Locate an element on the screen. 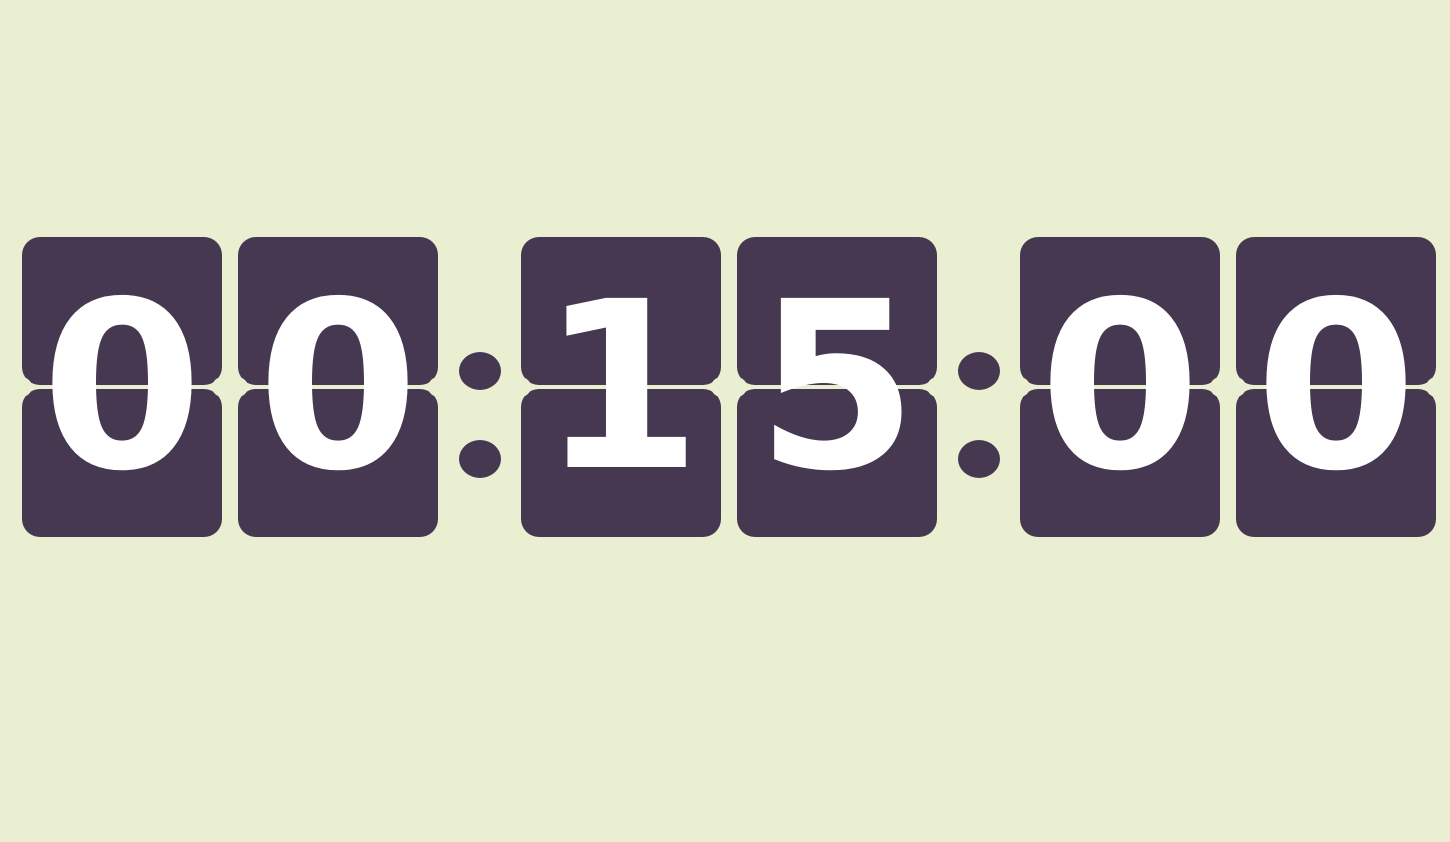 This screenshot has width=1450, height=842. minutes-tens-card: 1 is located at coordinates (621, 387).